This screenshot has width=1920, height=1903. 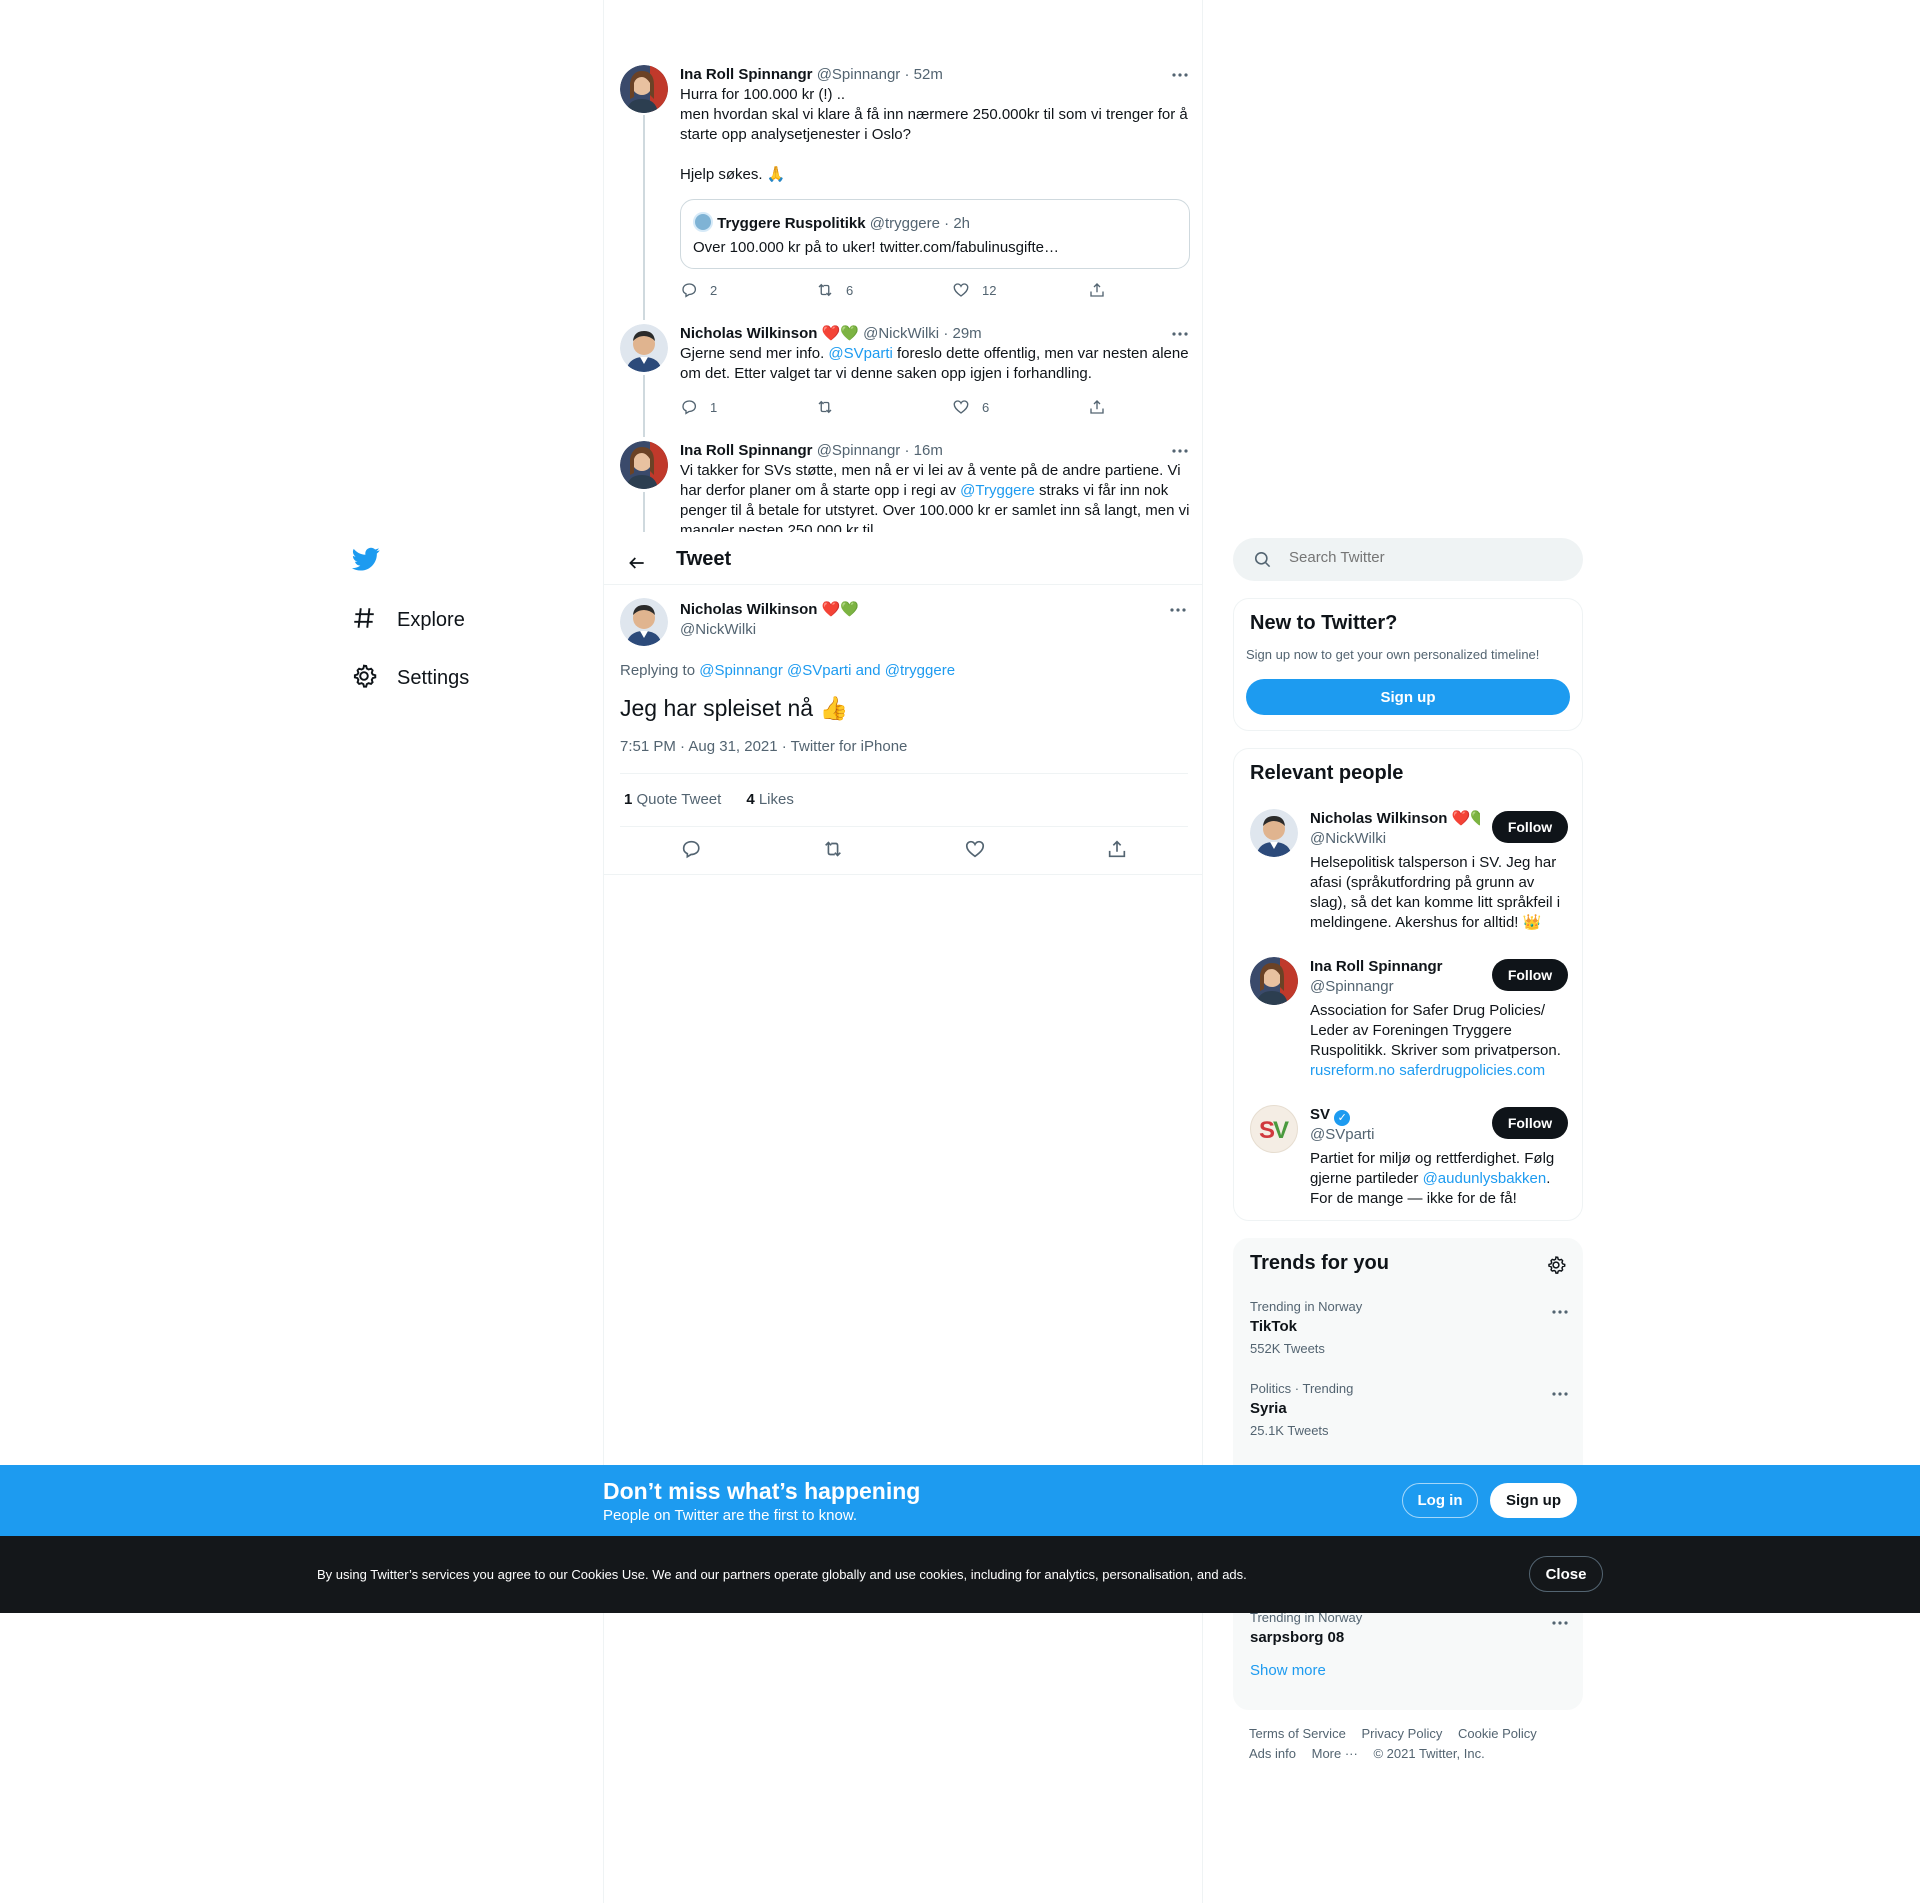 What do you see at coordinates (770, 799) in the screenshot?
I see `likes-stat: 4 Likes` at bounding box center [770, 799].